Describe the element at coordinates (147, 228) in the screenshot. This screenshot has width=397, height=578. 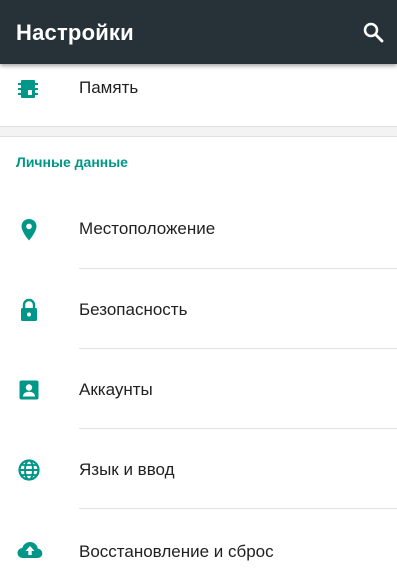
I see `settings-item-label: Местоположение` at that location.